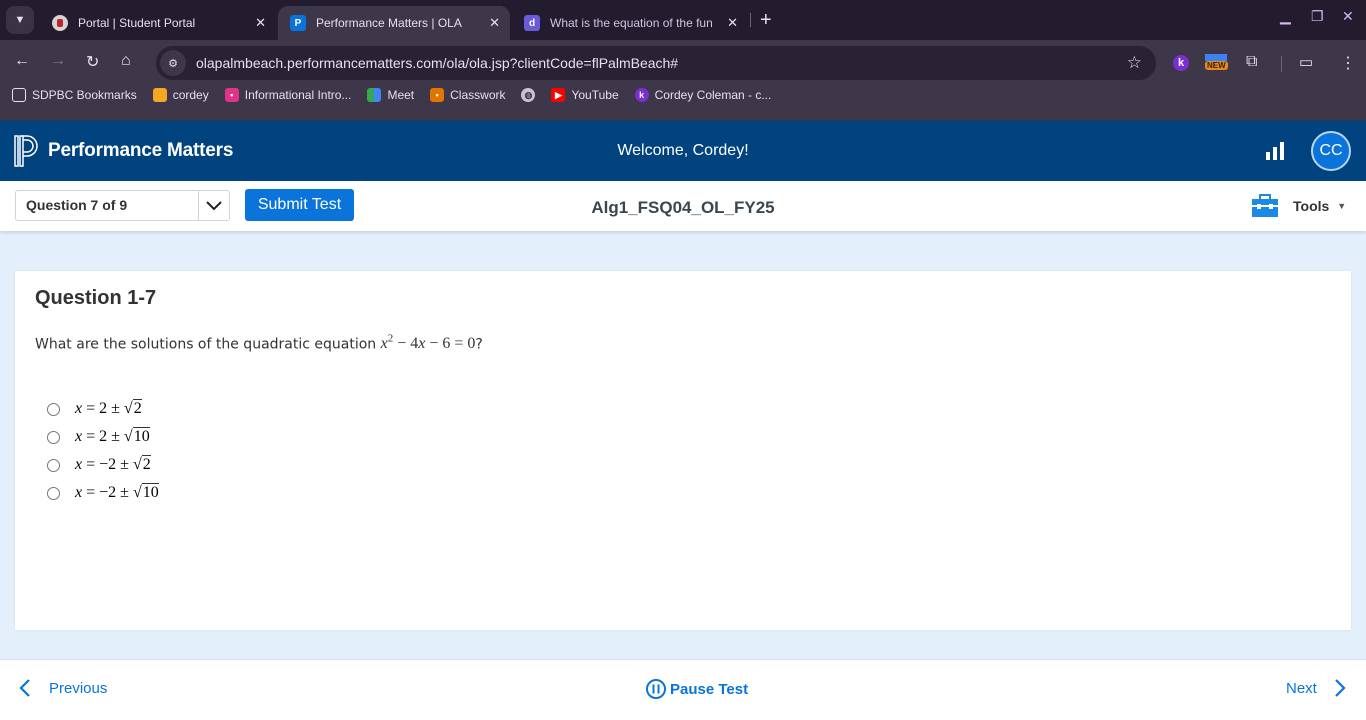 The height and width of the screenshot is (720, 1366). Describe the element at coordinates (683, 150) in the screenshot. I see `app-header: Performance Matters Welcome, Cordey! CC` at that location.